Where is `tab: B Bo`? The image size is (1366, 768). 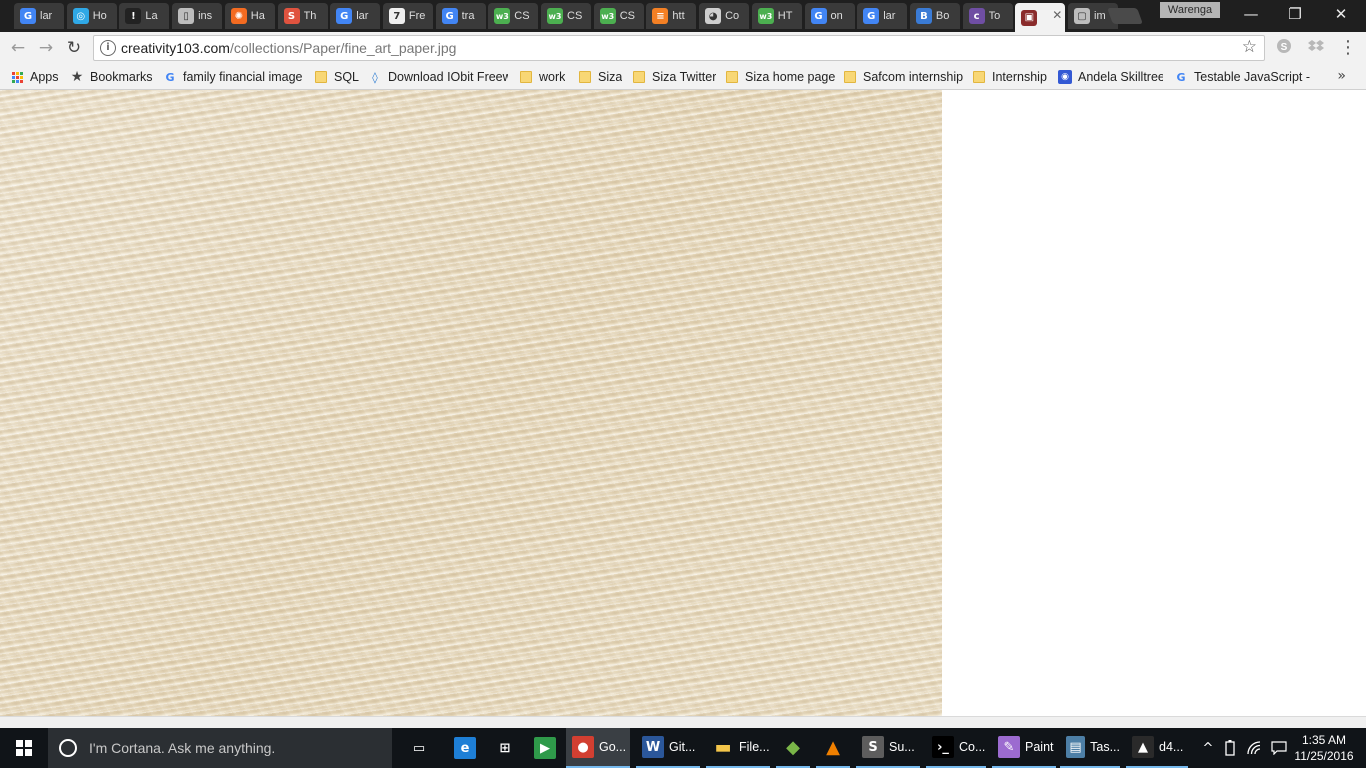 tab: B Bo is located at coordinates (934, 16).